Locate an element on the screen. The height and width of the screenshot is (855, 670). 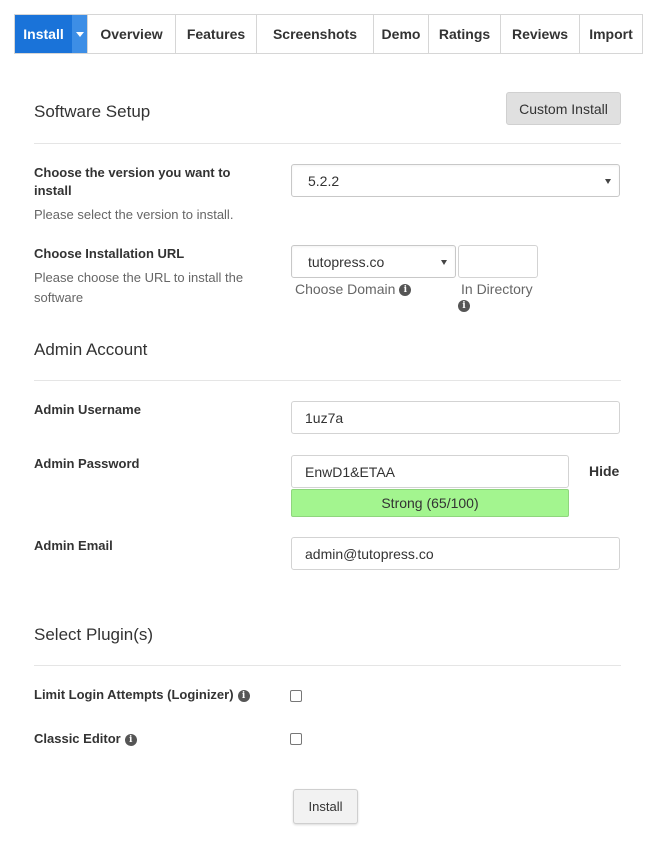
plugin-loginizer-label: Limit Login Attempts (Loginizer) i is located at coordinates (142, 695).